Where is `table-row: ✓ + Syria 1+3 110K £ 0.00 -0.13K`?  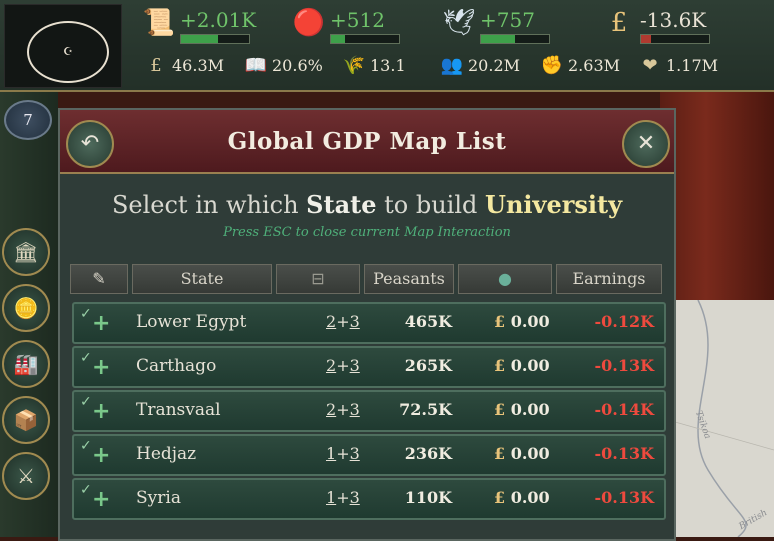
table-row: ✓ + Syria 1+3 110K £ 0.00 -0.13K is located at coordinates (369, 499).